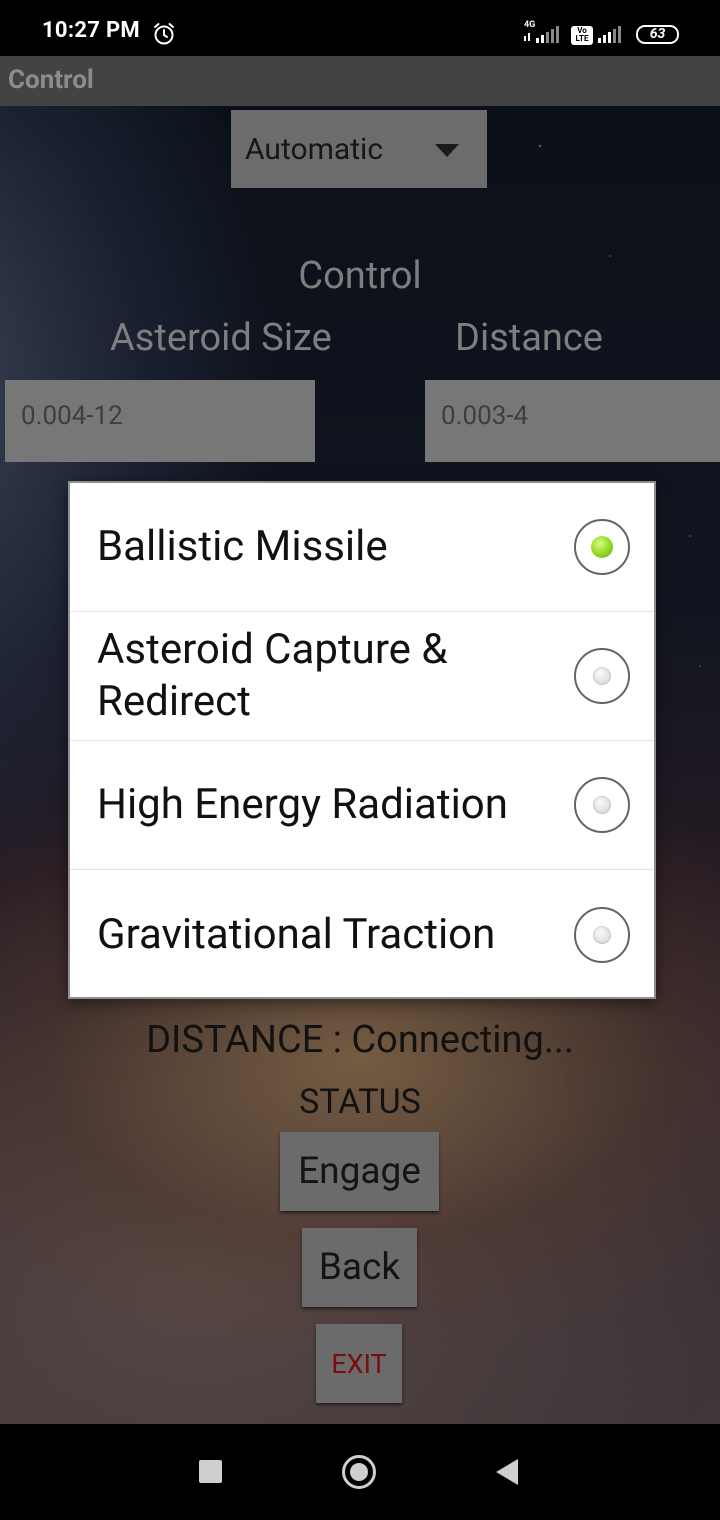 This screenshot has height=1520, width=720. What do you see at coordinates (242, 546) in the screenshot?
I see `option-label: Ballistic Missile` at bounding box center [242, 546].